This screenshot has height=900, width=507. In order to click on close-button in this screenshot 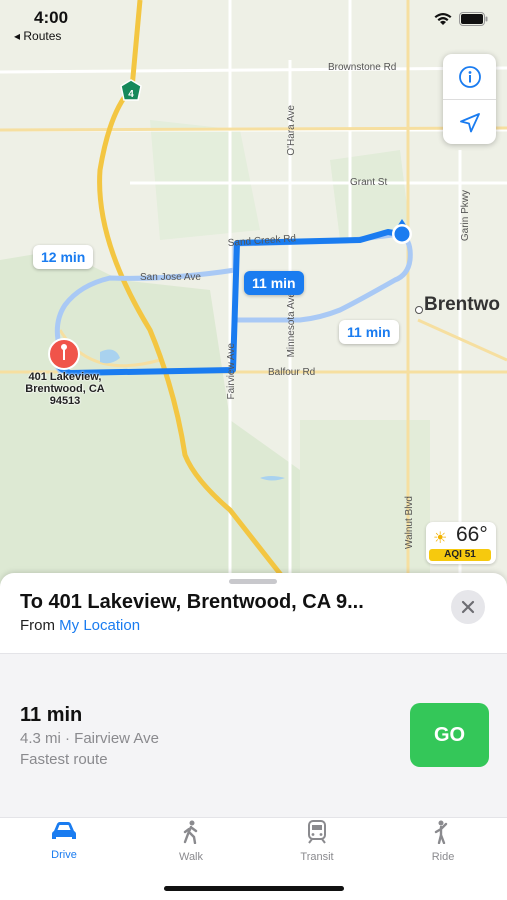, I will do `click(468, 607)`.